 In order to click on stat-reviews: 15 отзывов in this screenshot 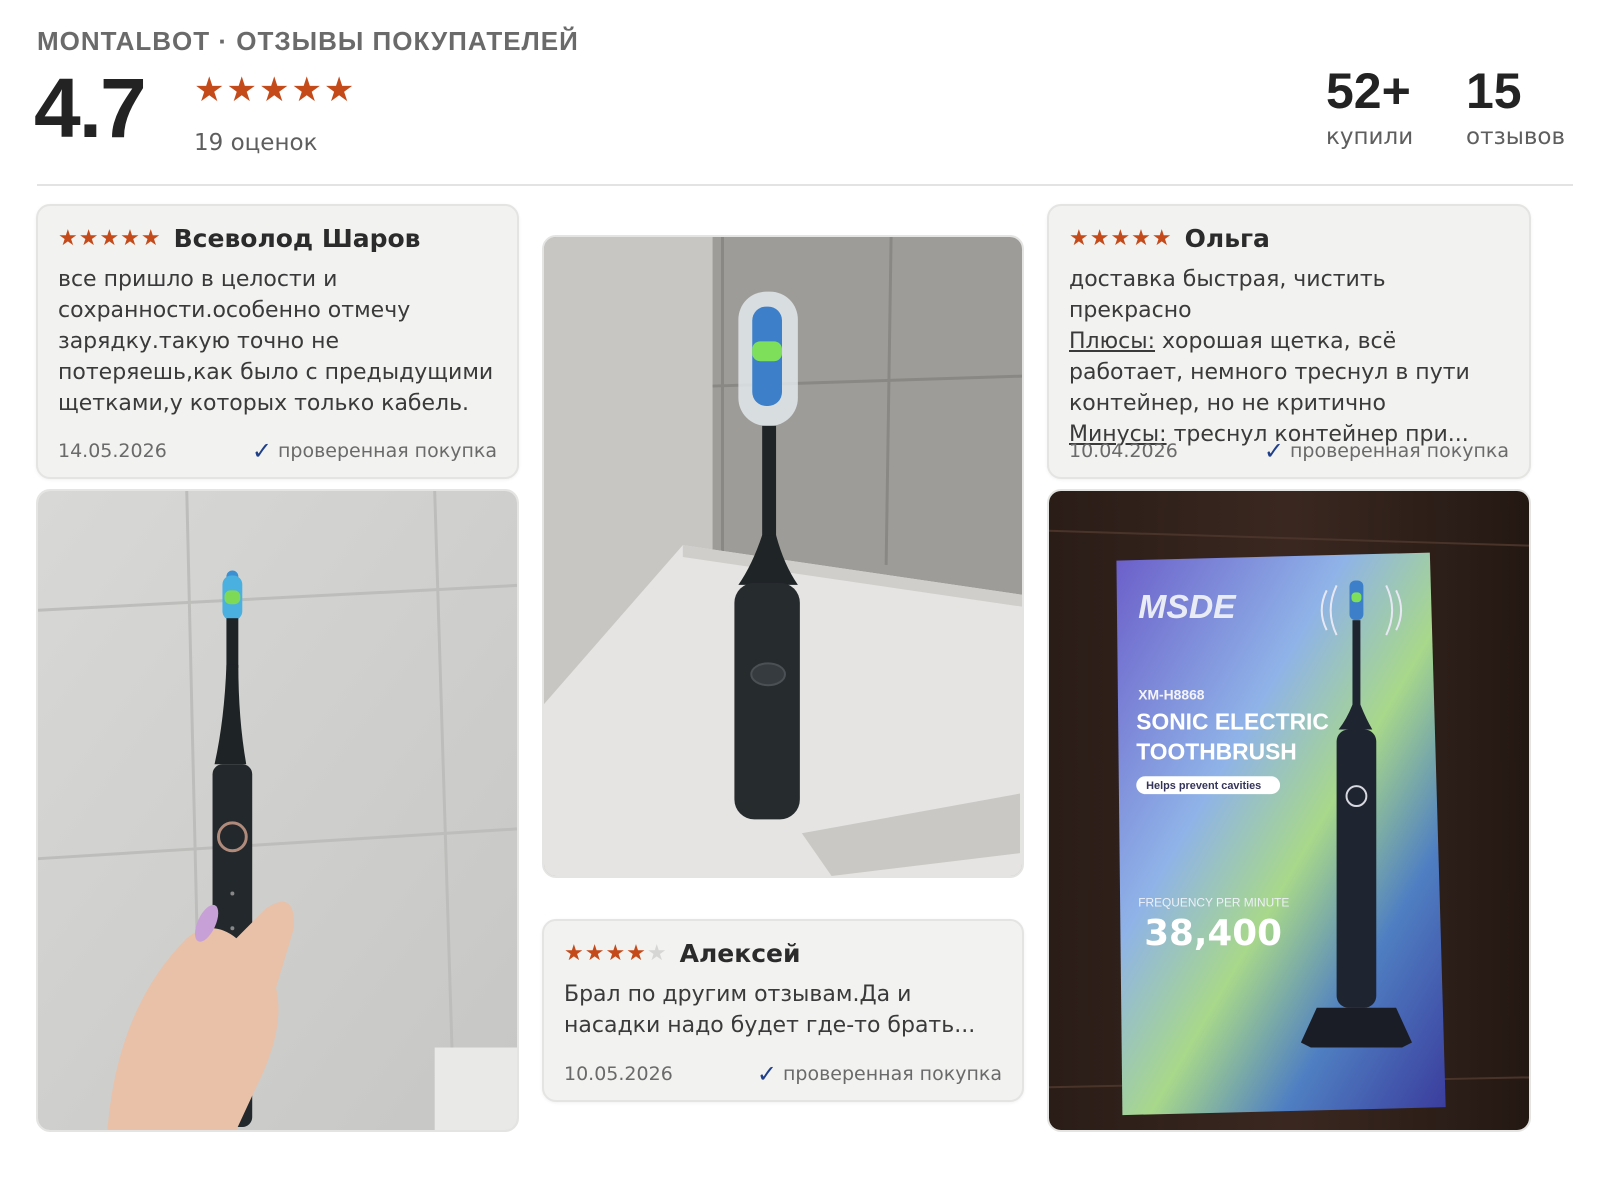, I will do `click(1515, 106)`.